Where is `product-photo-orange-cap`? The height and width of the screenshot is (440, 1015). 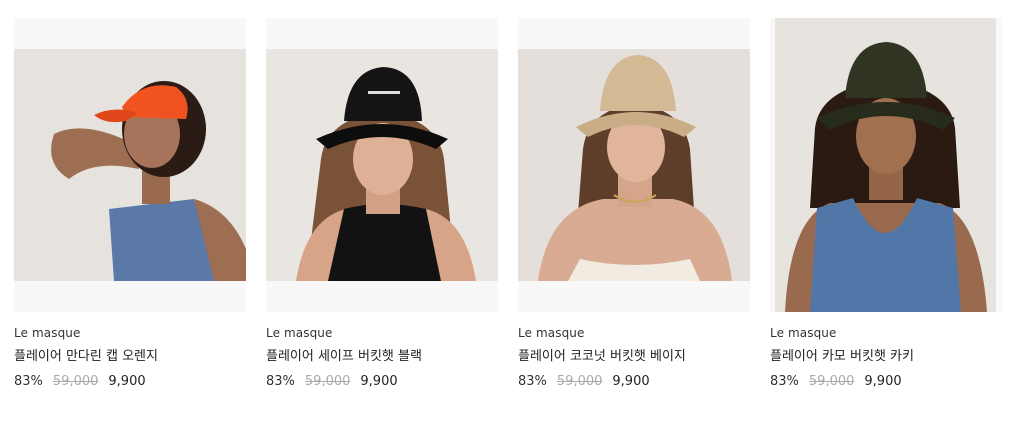 product-photo-orange-cap is located at coordinates (130, 165).